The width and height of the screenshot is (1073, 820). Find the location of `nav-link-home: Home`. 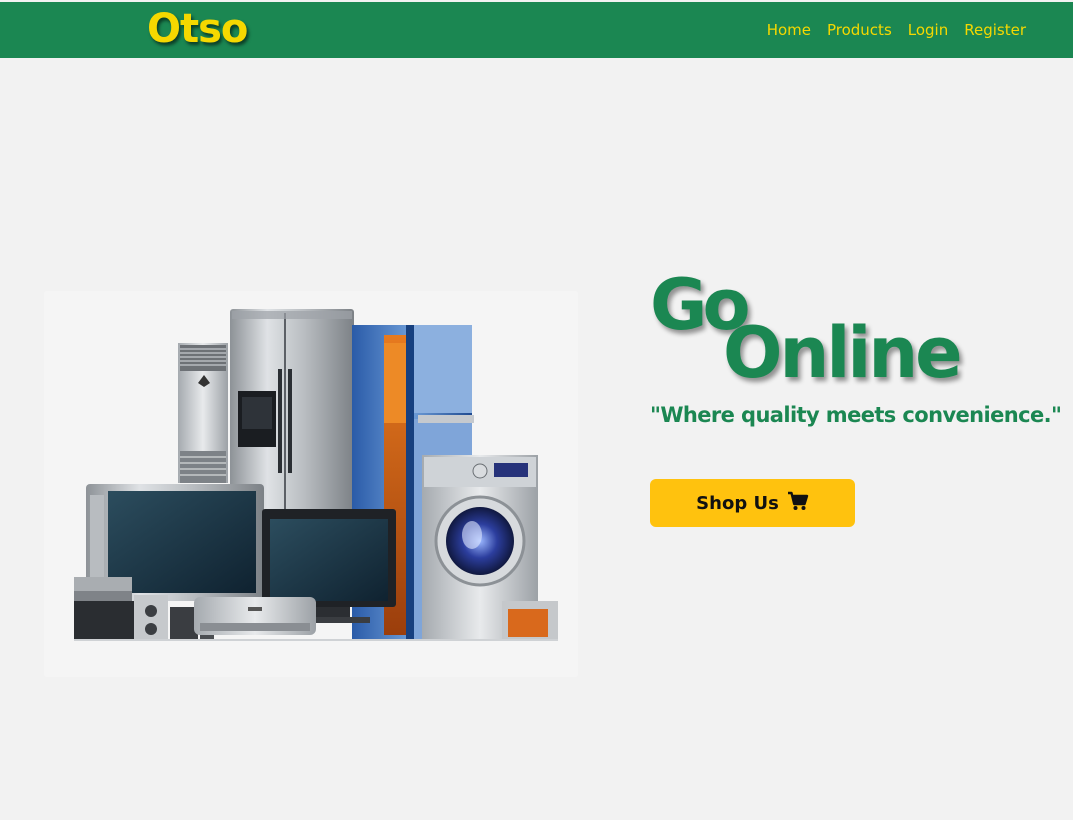

nav-link-home: Home is located at coordinates (789, 30).